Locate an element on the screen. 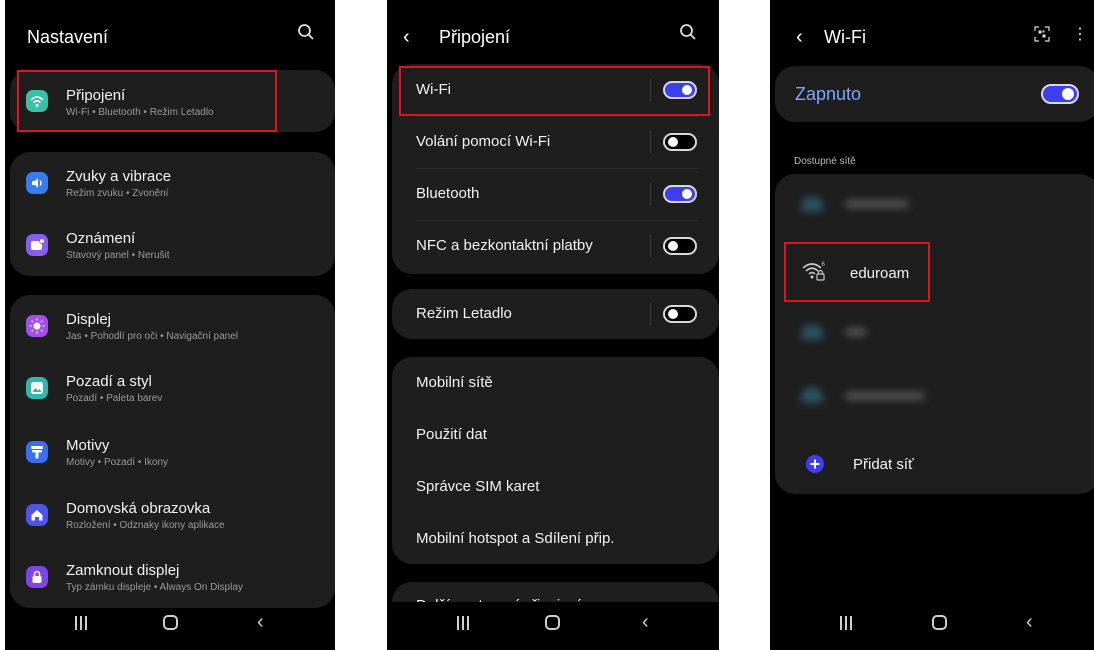  item-subtitle: Rozložení • Odznaky ikony aplikace is located at coordinates (145, 525).